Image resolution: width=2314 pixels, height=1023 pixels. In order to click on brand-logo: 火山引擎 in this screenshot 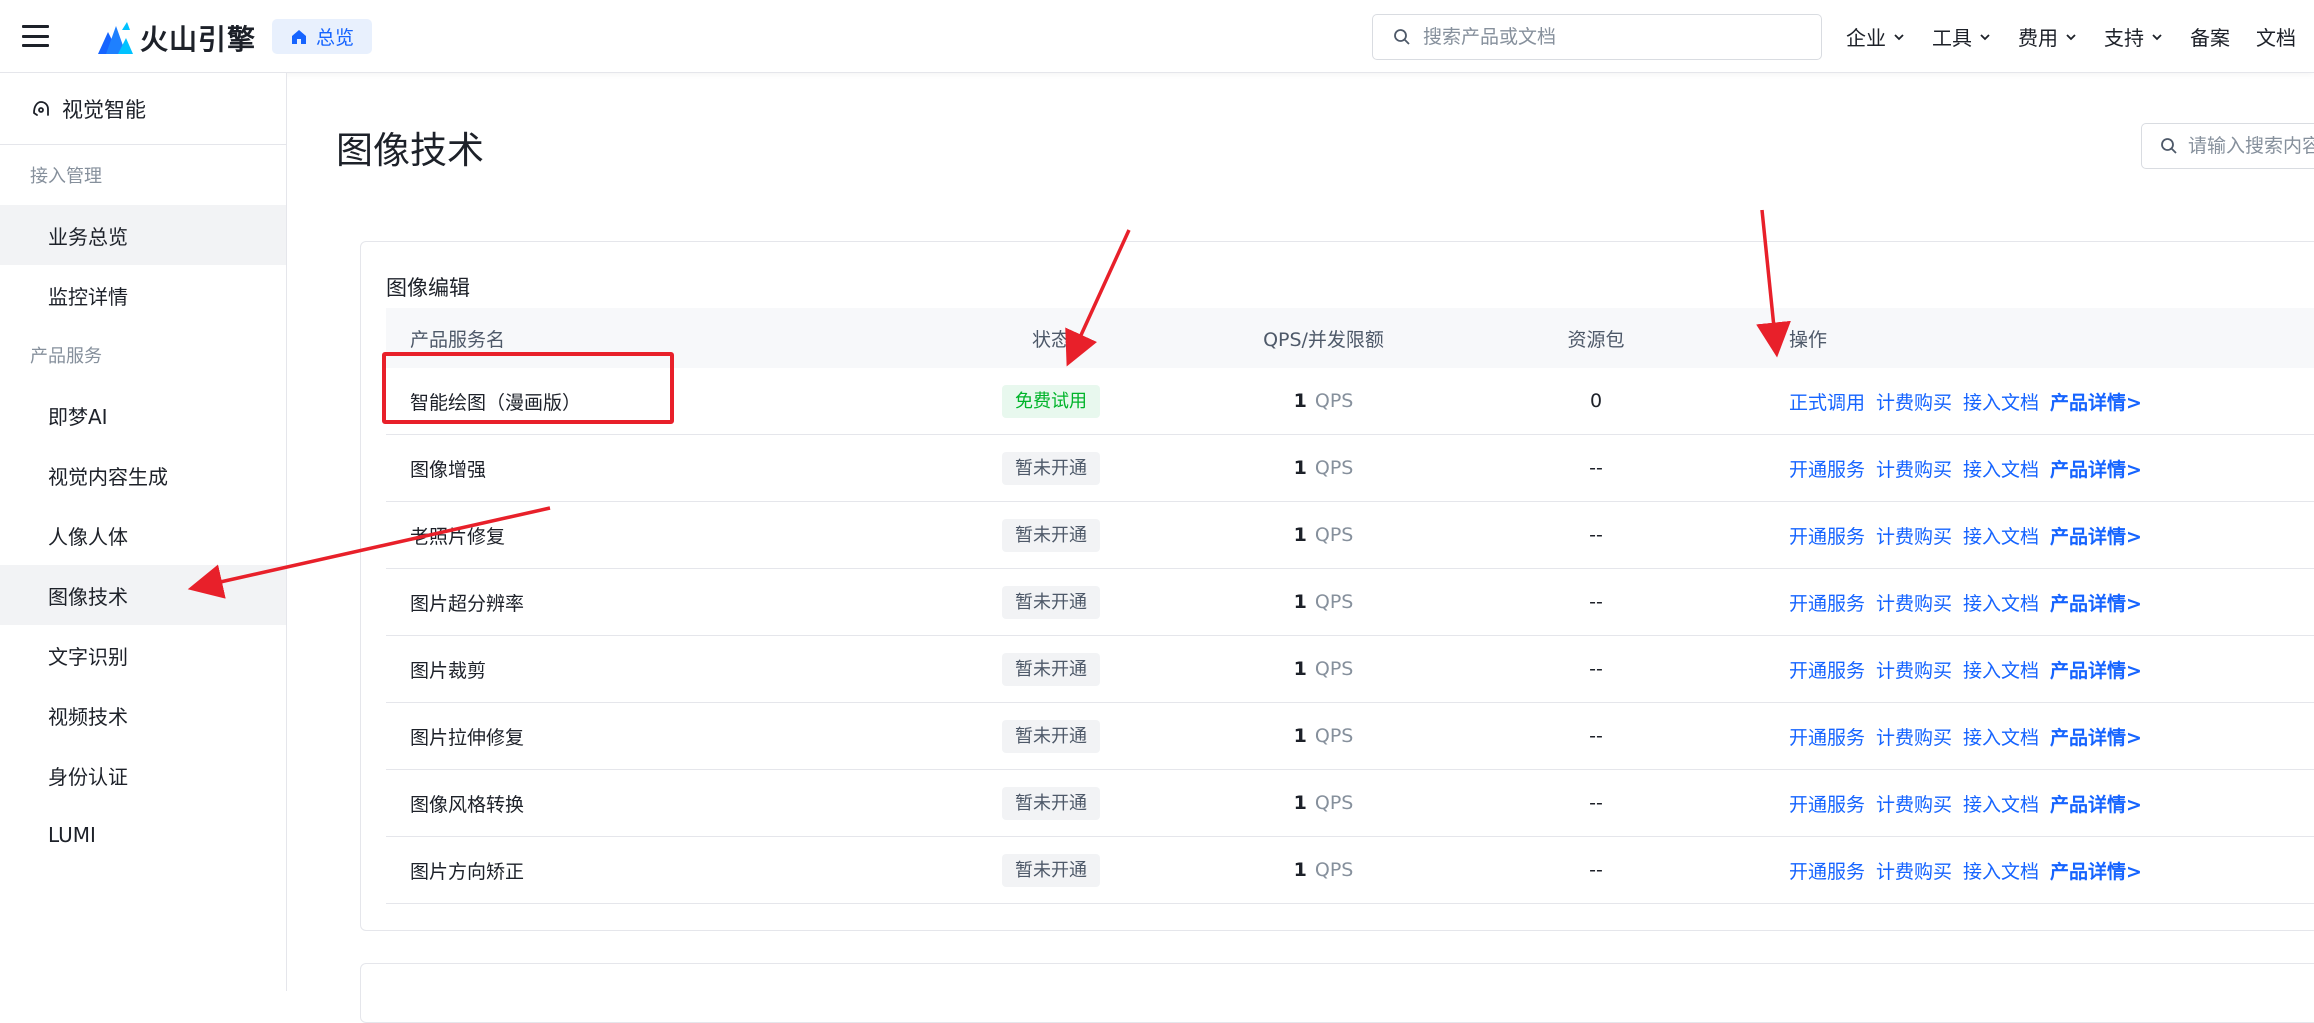, I will do `click(176, 38)`.